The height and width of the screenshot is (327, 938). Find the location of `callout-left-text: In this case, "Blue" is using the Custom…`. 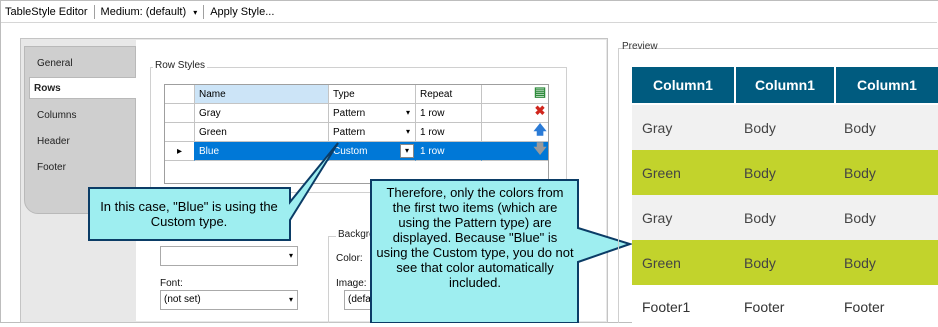

callout-left-text: In this case, "Blue" is using the Custom… is located at coordinates (189, 214).